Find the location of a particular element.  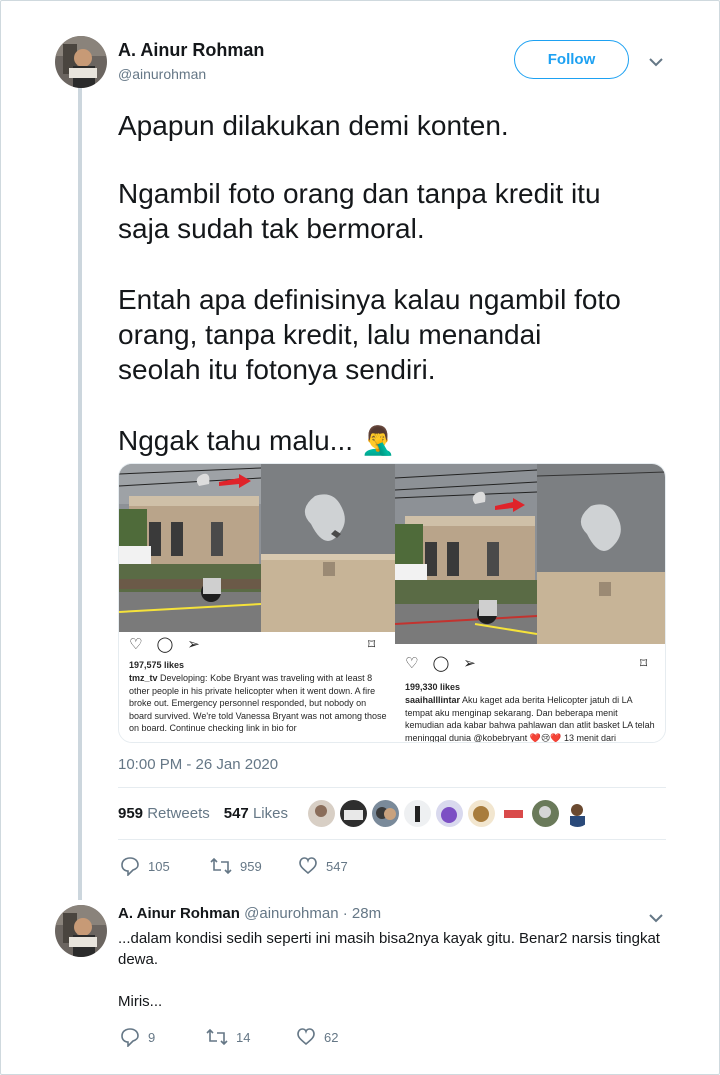

reply-like-button: 62 is located at coordinates (317, 1037).